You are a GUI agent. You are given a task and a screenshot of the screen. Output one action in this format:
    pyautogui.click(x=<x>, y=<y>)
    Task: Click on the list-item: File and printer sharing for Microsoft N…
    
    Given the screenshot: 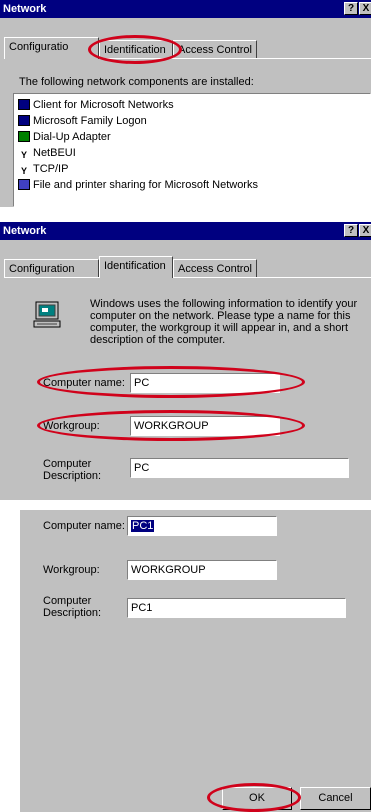 What is the action you would take?
    pyautogui.click(x=138, y=185)
    